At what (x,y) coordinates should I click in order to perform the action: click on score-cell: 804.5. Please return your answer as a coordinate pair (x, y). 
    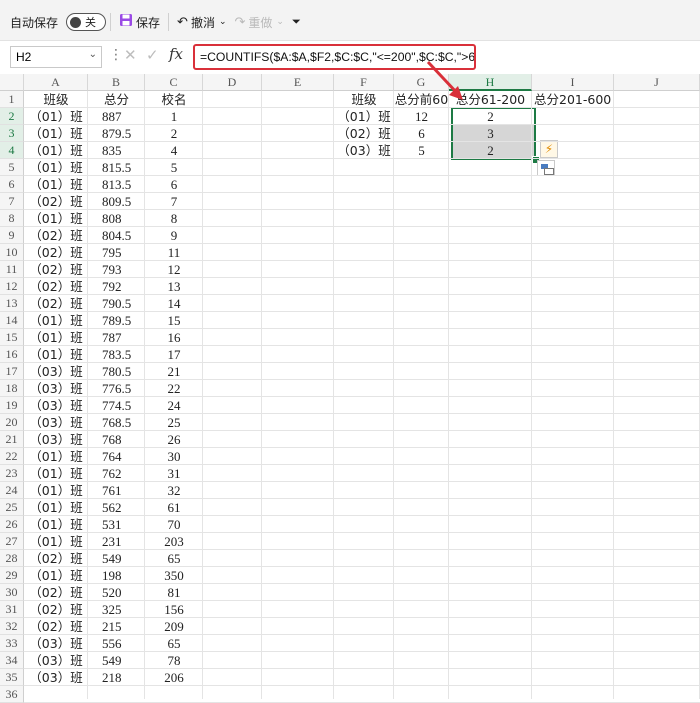
    Looking at the image, I should click on (116, 235).